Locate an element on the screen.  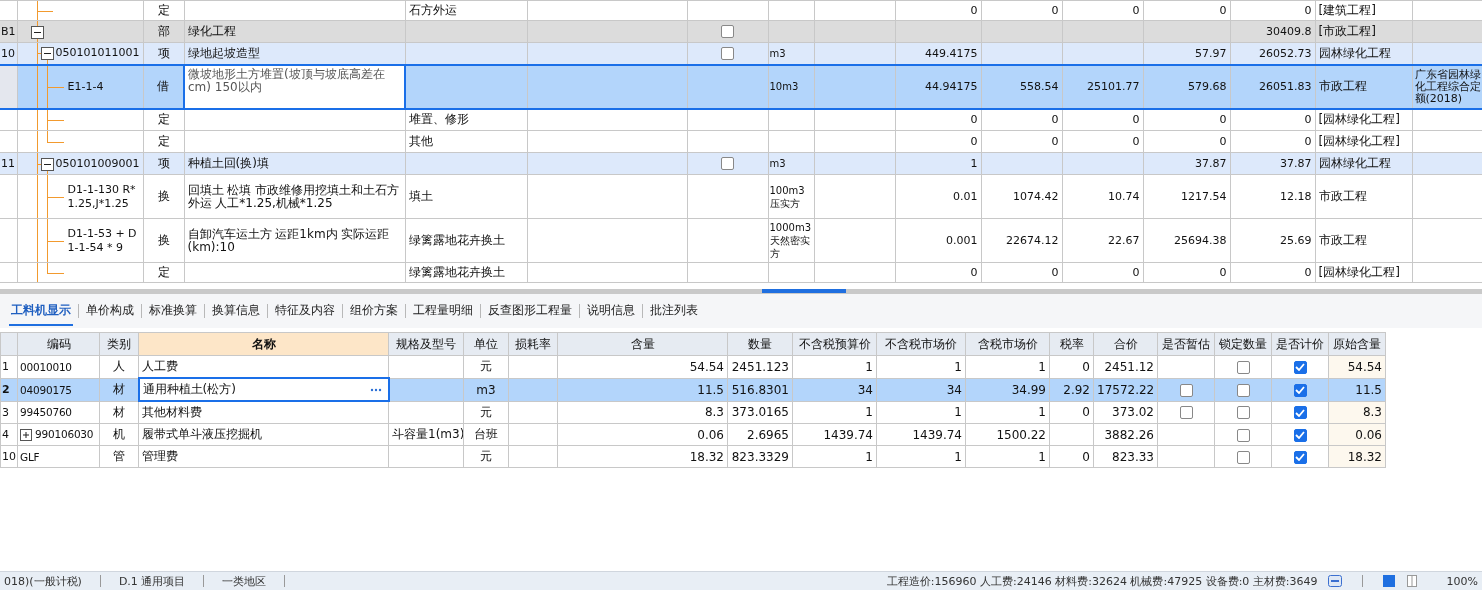
tab: 工程量明细 is located at coordinates (443, 311).